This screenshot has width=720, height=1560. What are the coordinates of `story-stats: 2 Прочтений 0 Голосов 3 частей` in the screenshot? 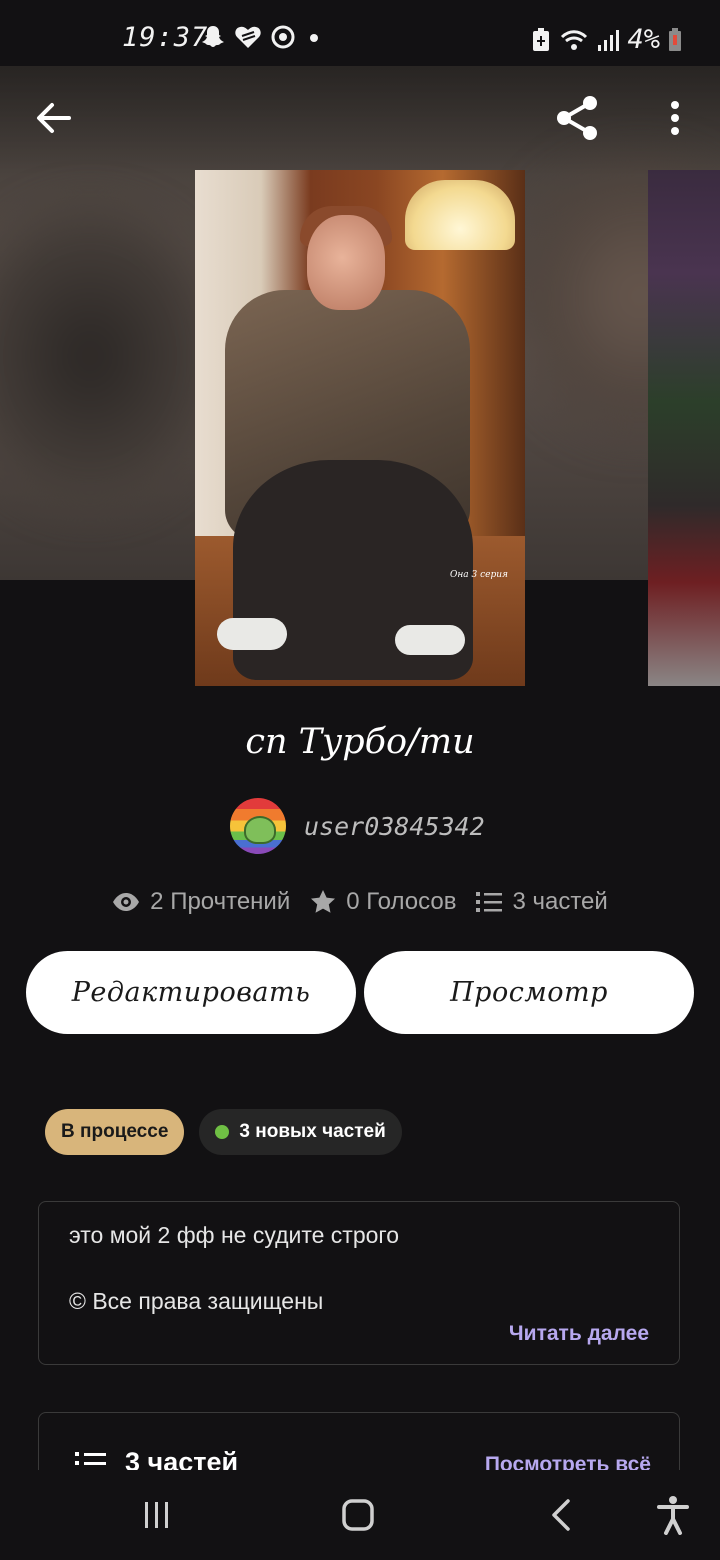 It's located at (360, 902).